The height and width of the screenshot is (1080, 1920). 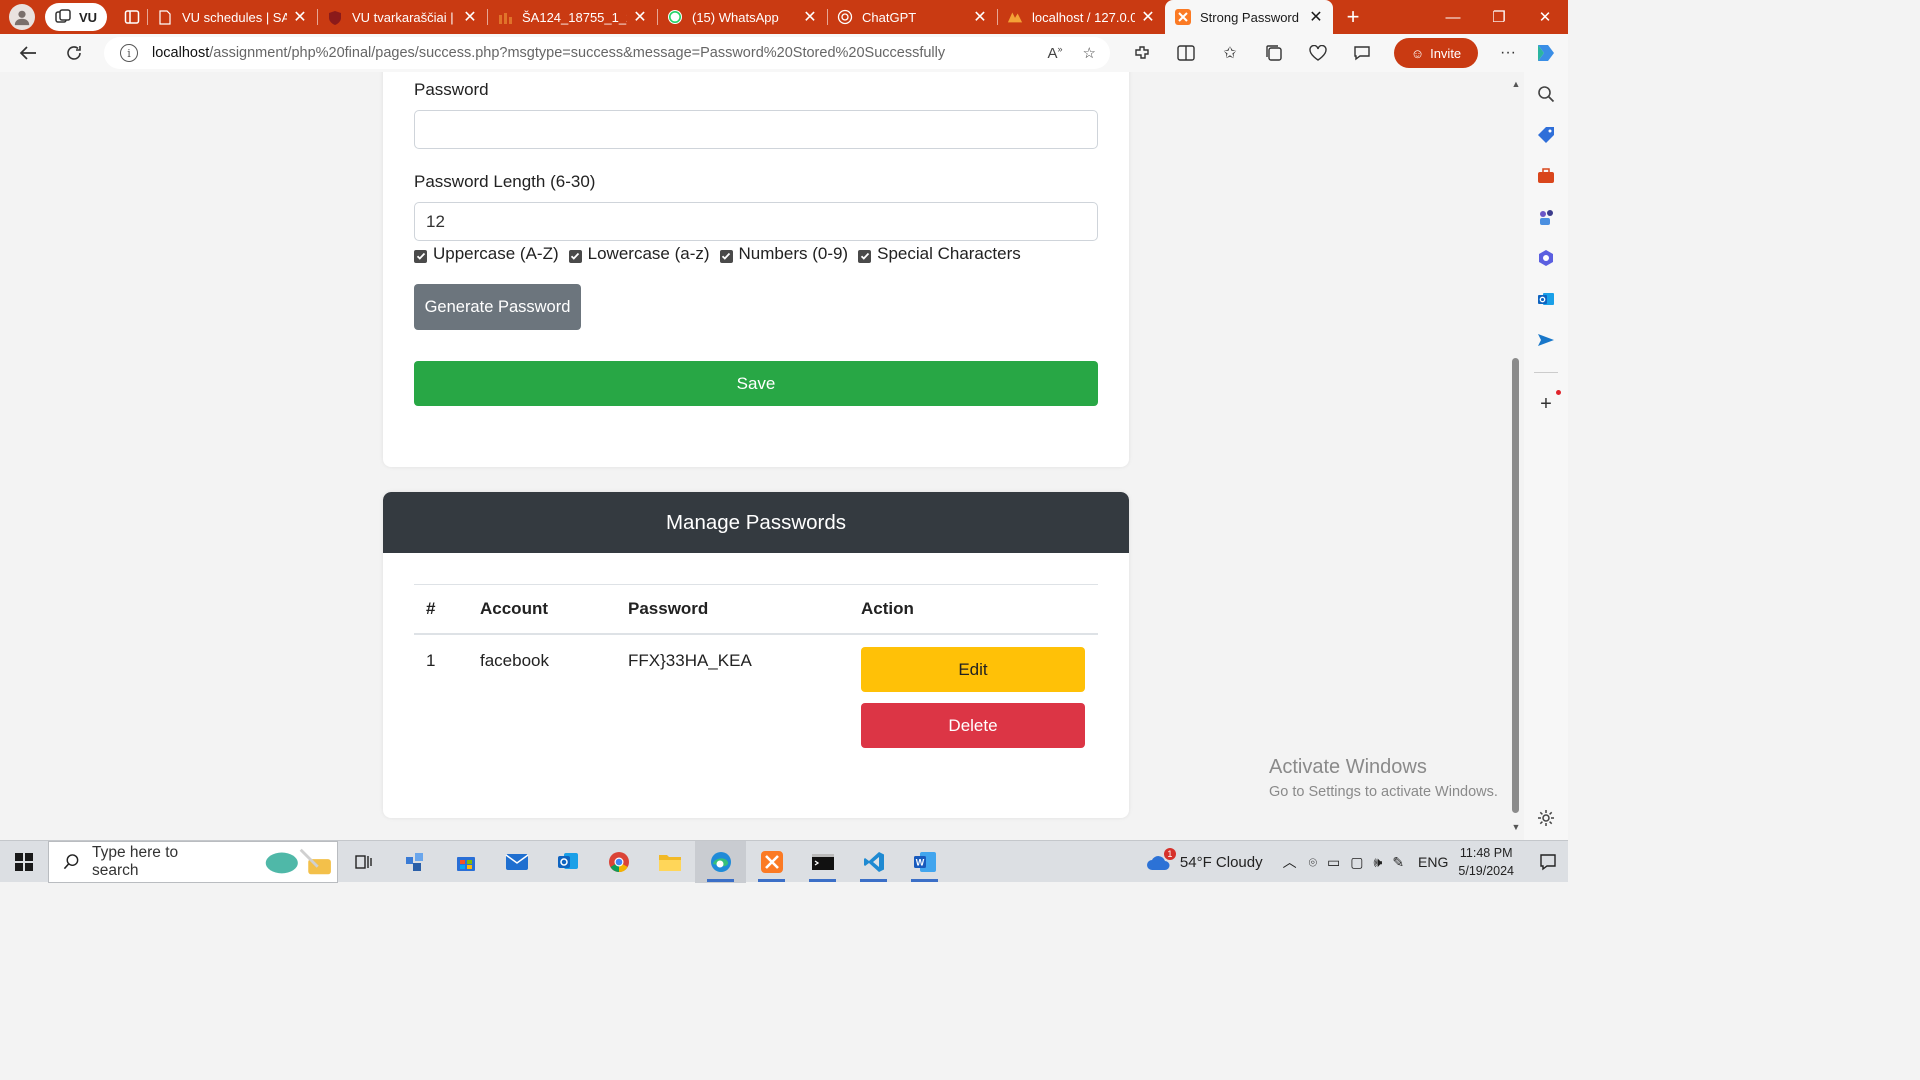 What do you see at coordinates (1546, 258) in the screenshot?
I see `copilot-apps-icon` at bounding box center [1546, 258].